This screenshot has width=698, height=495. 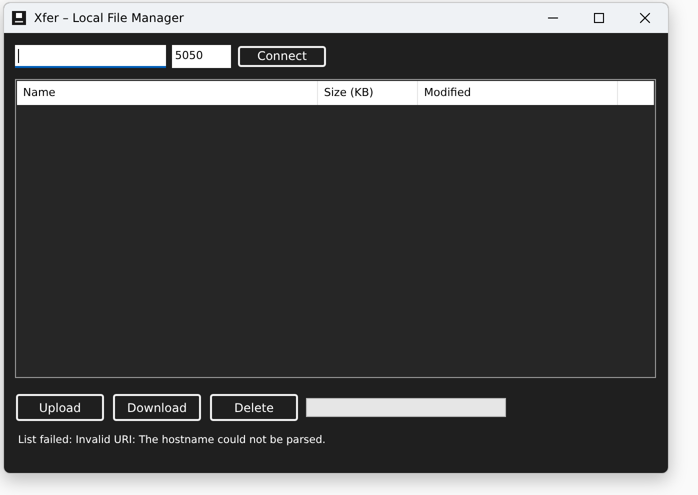 I want to click on column-header: Modified, so click(x=518, y=93).